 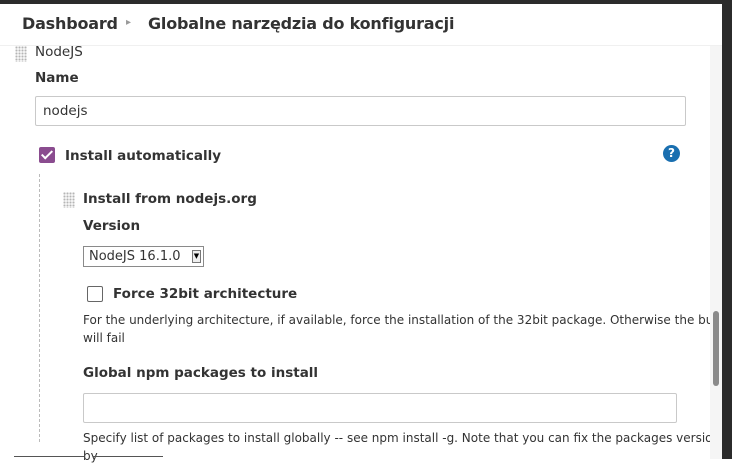 What do you see at coordinates (57, 78) in the screenshot?
I see `name-label: Name` at bounding box center [57, 78].